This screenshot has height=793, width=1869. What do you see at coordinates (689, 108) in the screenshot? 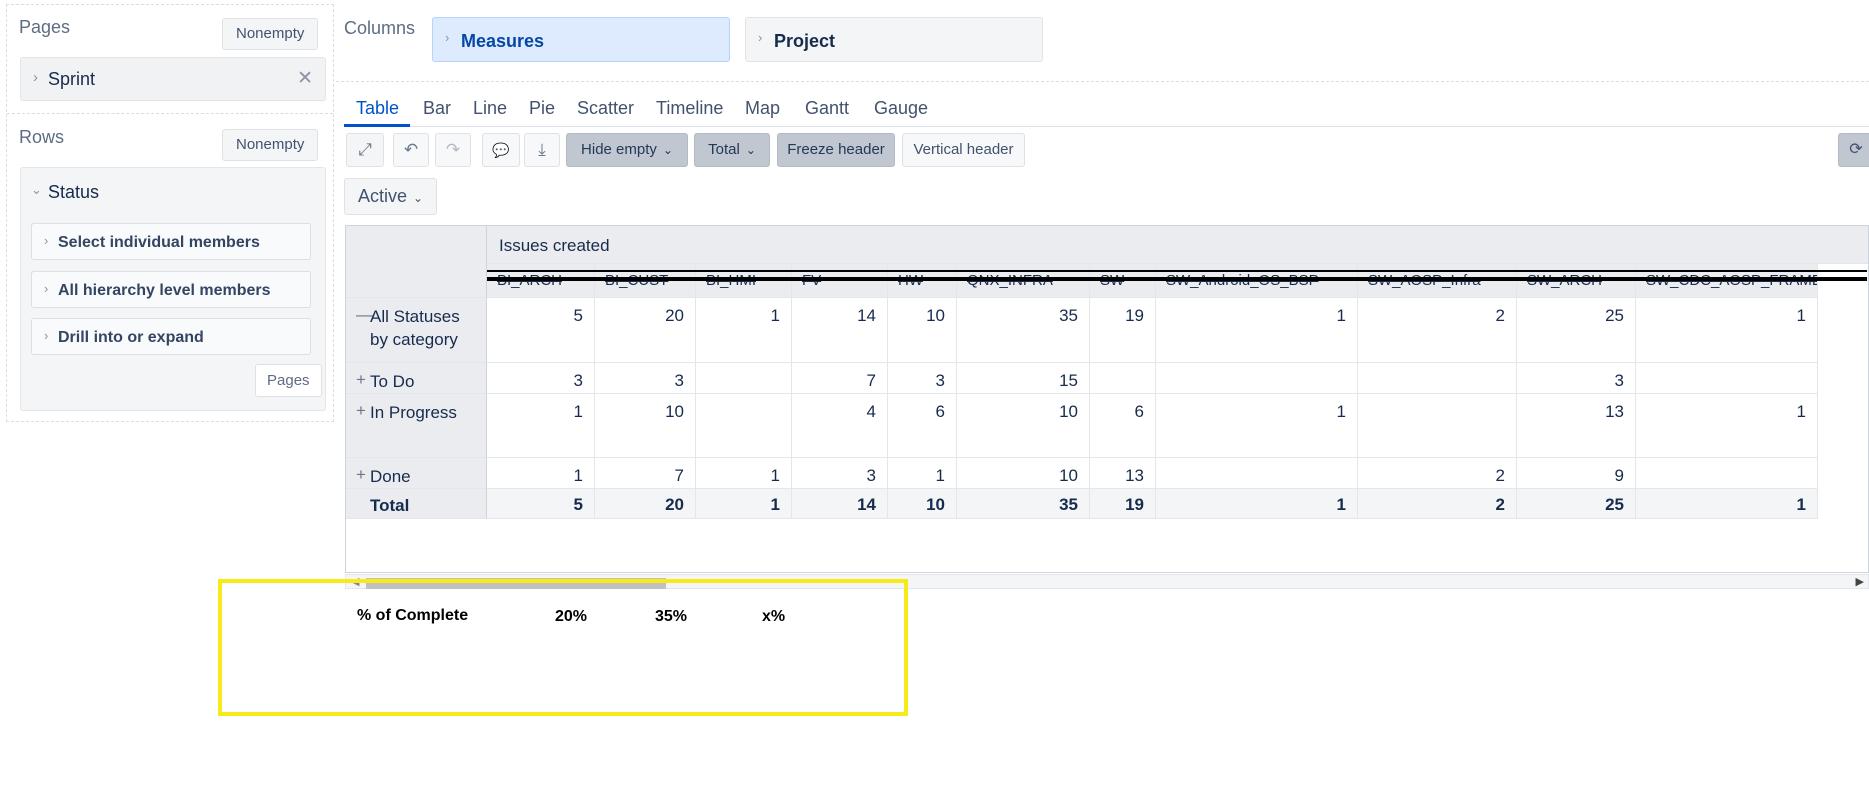
I see `tab-timeline: Timeline` at bounding box center [689, 108].